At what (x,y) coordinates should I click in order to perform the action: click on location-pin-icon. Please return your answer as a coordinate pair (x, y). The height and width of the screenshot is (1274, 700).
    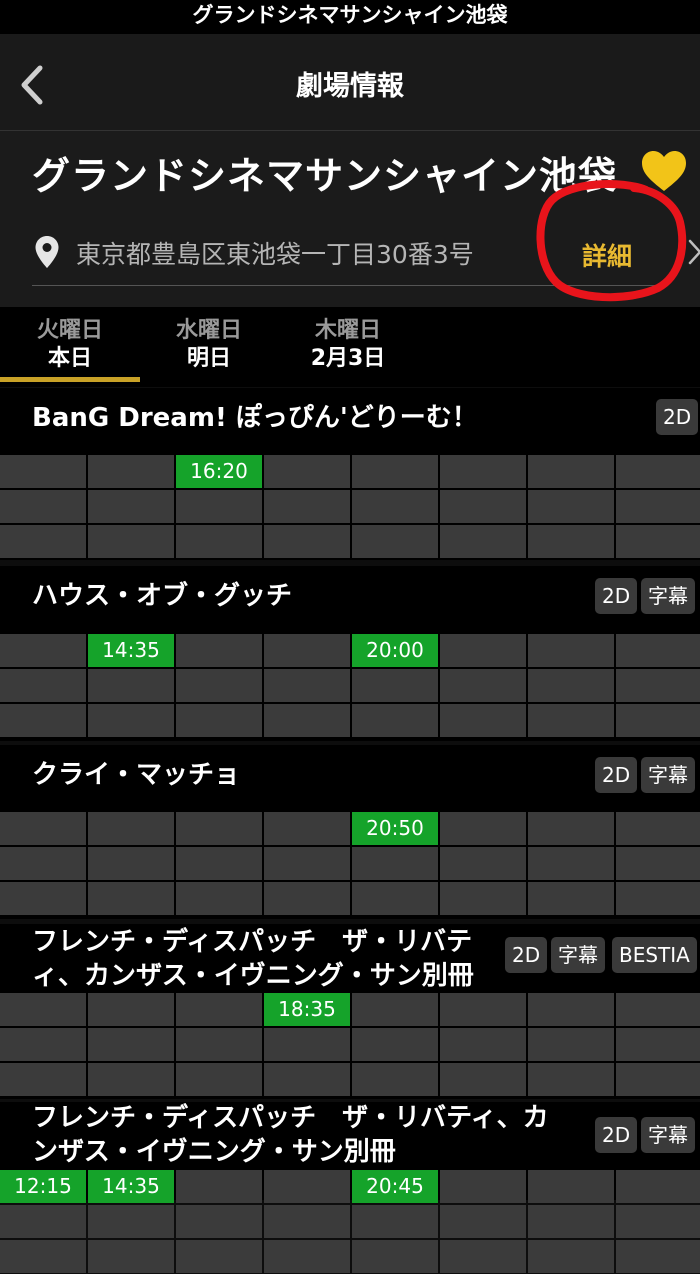
    Looking at the image, I should click on (47, 252).